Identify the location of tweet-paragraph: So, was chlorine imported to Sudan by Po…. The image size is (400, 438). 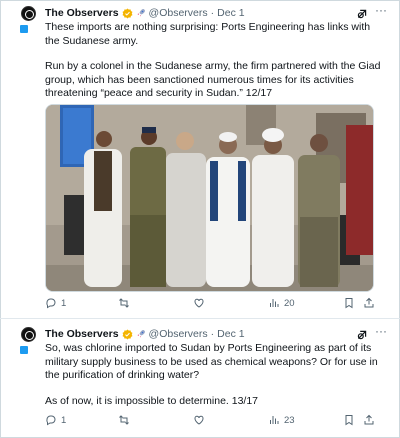
(211, 361).